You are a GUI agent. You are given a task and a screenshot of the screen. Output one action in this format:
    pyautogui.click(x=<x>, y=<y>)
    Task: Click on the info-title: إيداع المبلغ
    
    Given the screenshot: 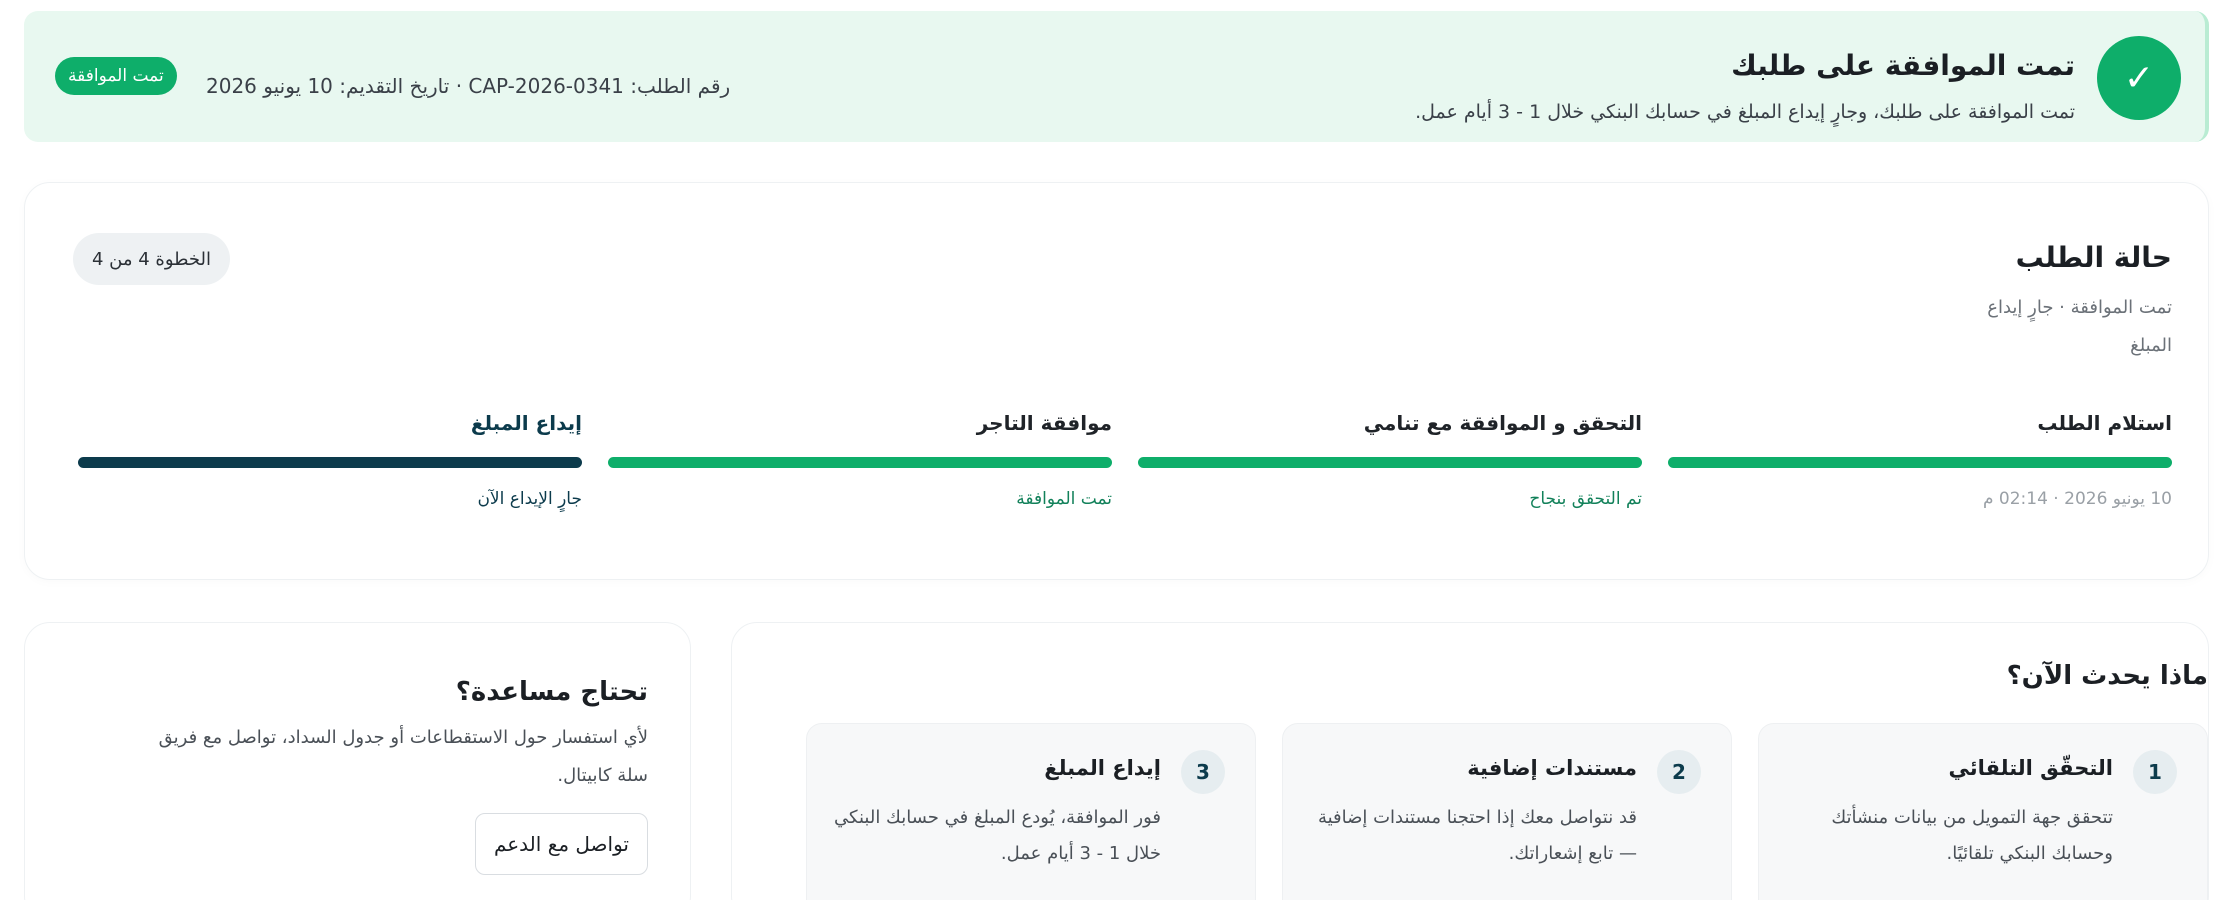 What is the action you would take?
    pyautogui.click(x=1102, y=768)
    